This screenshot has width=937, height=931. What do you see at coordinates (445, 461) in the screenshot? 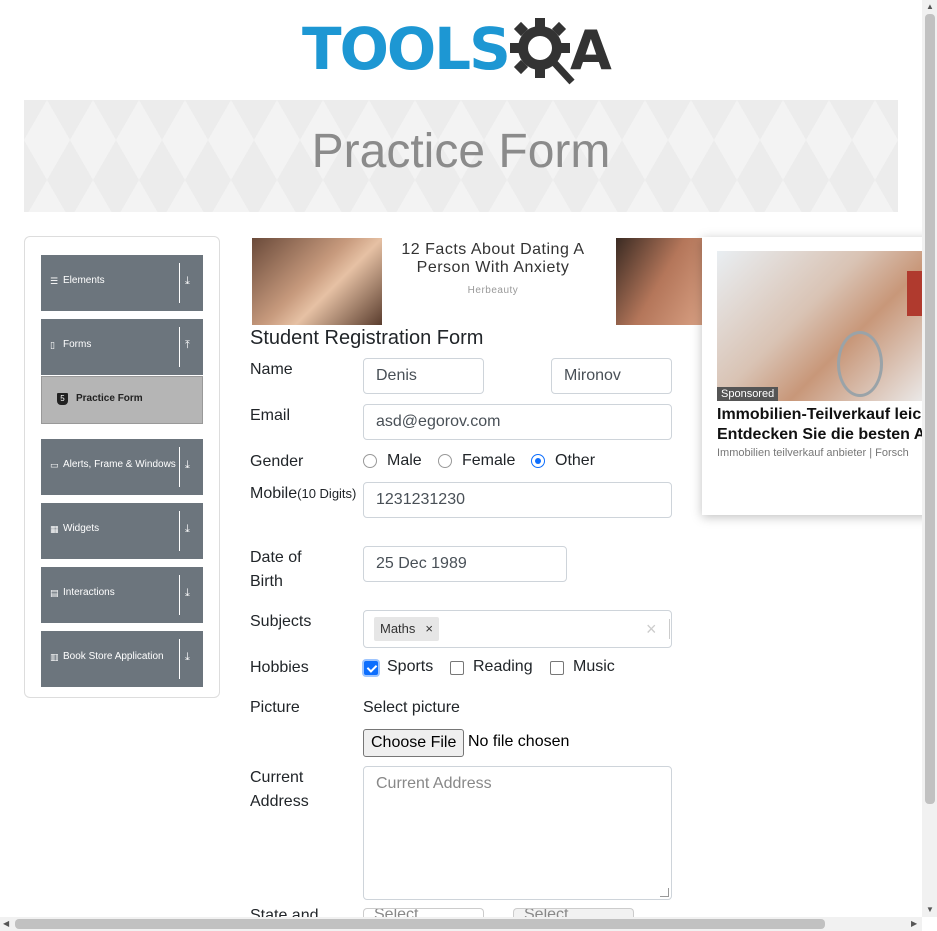
I see `gender-female-radio` at bounding box center [445, 461].